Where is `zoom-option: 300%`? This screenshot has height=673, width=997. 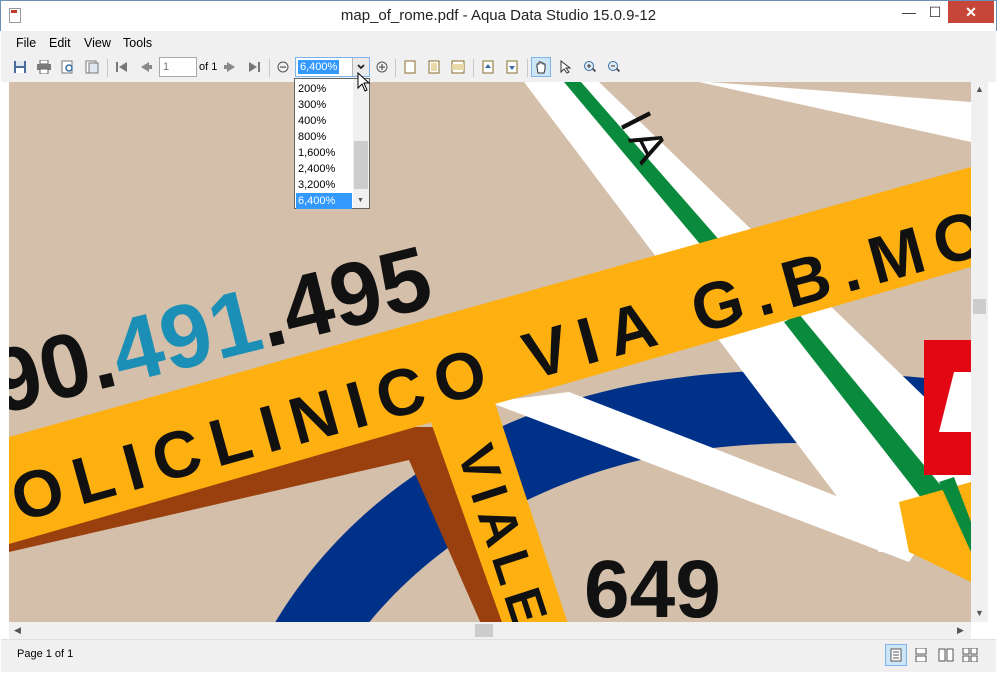
zoom-option: 300% is located at coordinates (324, 105).